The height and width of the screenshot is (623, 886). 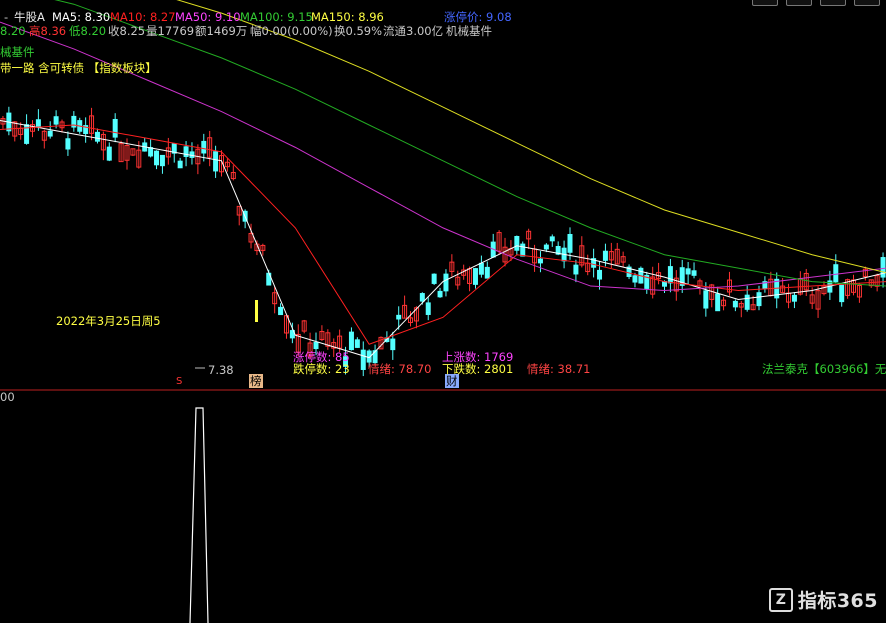 What do you see at coordinates (6, 17) in the screenshot?
I see `expand-icon: -` at bounding box center [6, 17].